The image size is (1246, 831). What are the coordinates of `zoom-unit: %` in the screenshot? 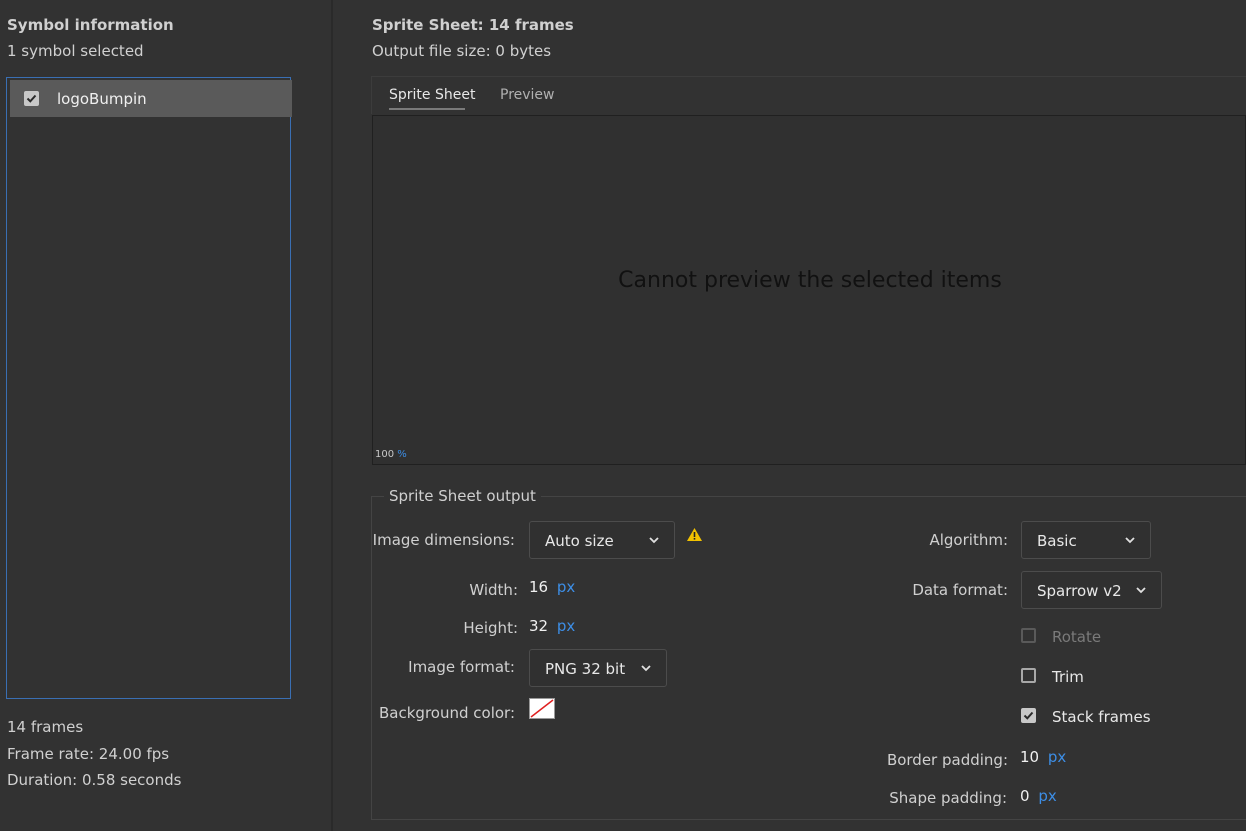 It's located at (402, 454).